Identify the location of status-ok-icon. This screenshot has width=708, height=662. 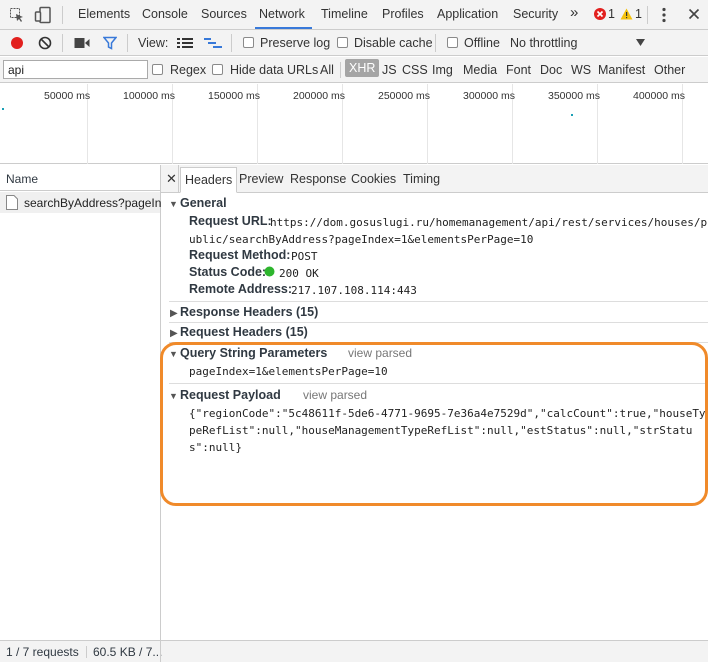
(269, 271).